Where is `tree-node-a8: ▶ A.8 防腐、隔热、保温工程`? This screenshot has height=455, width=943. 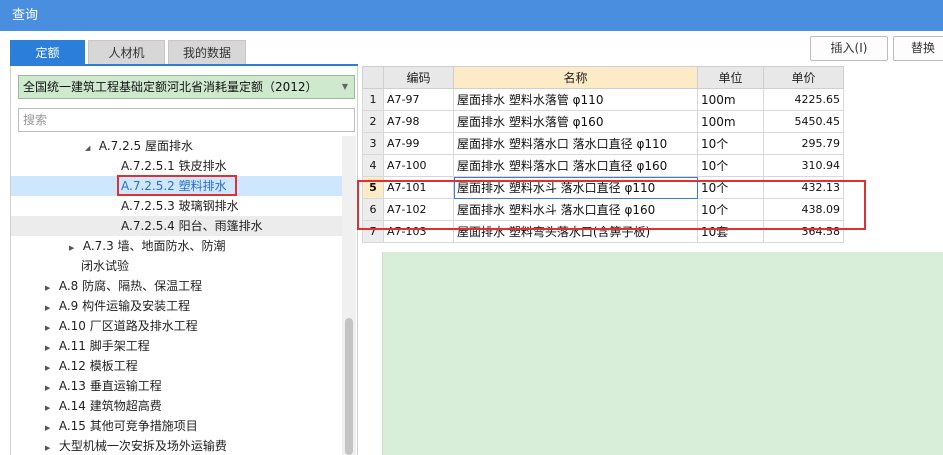
tree-node-a8: ▶ A.8 防腐、隔热、保温工程 is located at coordinates (123, 286).